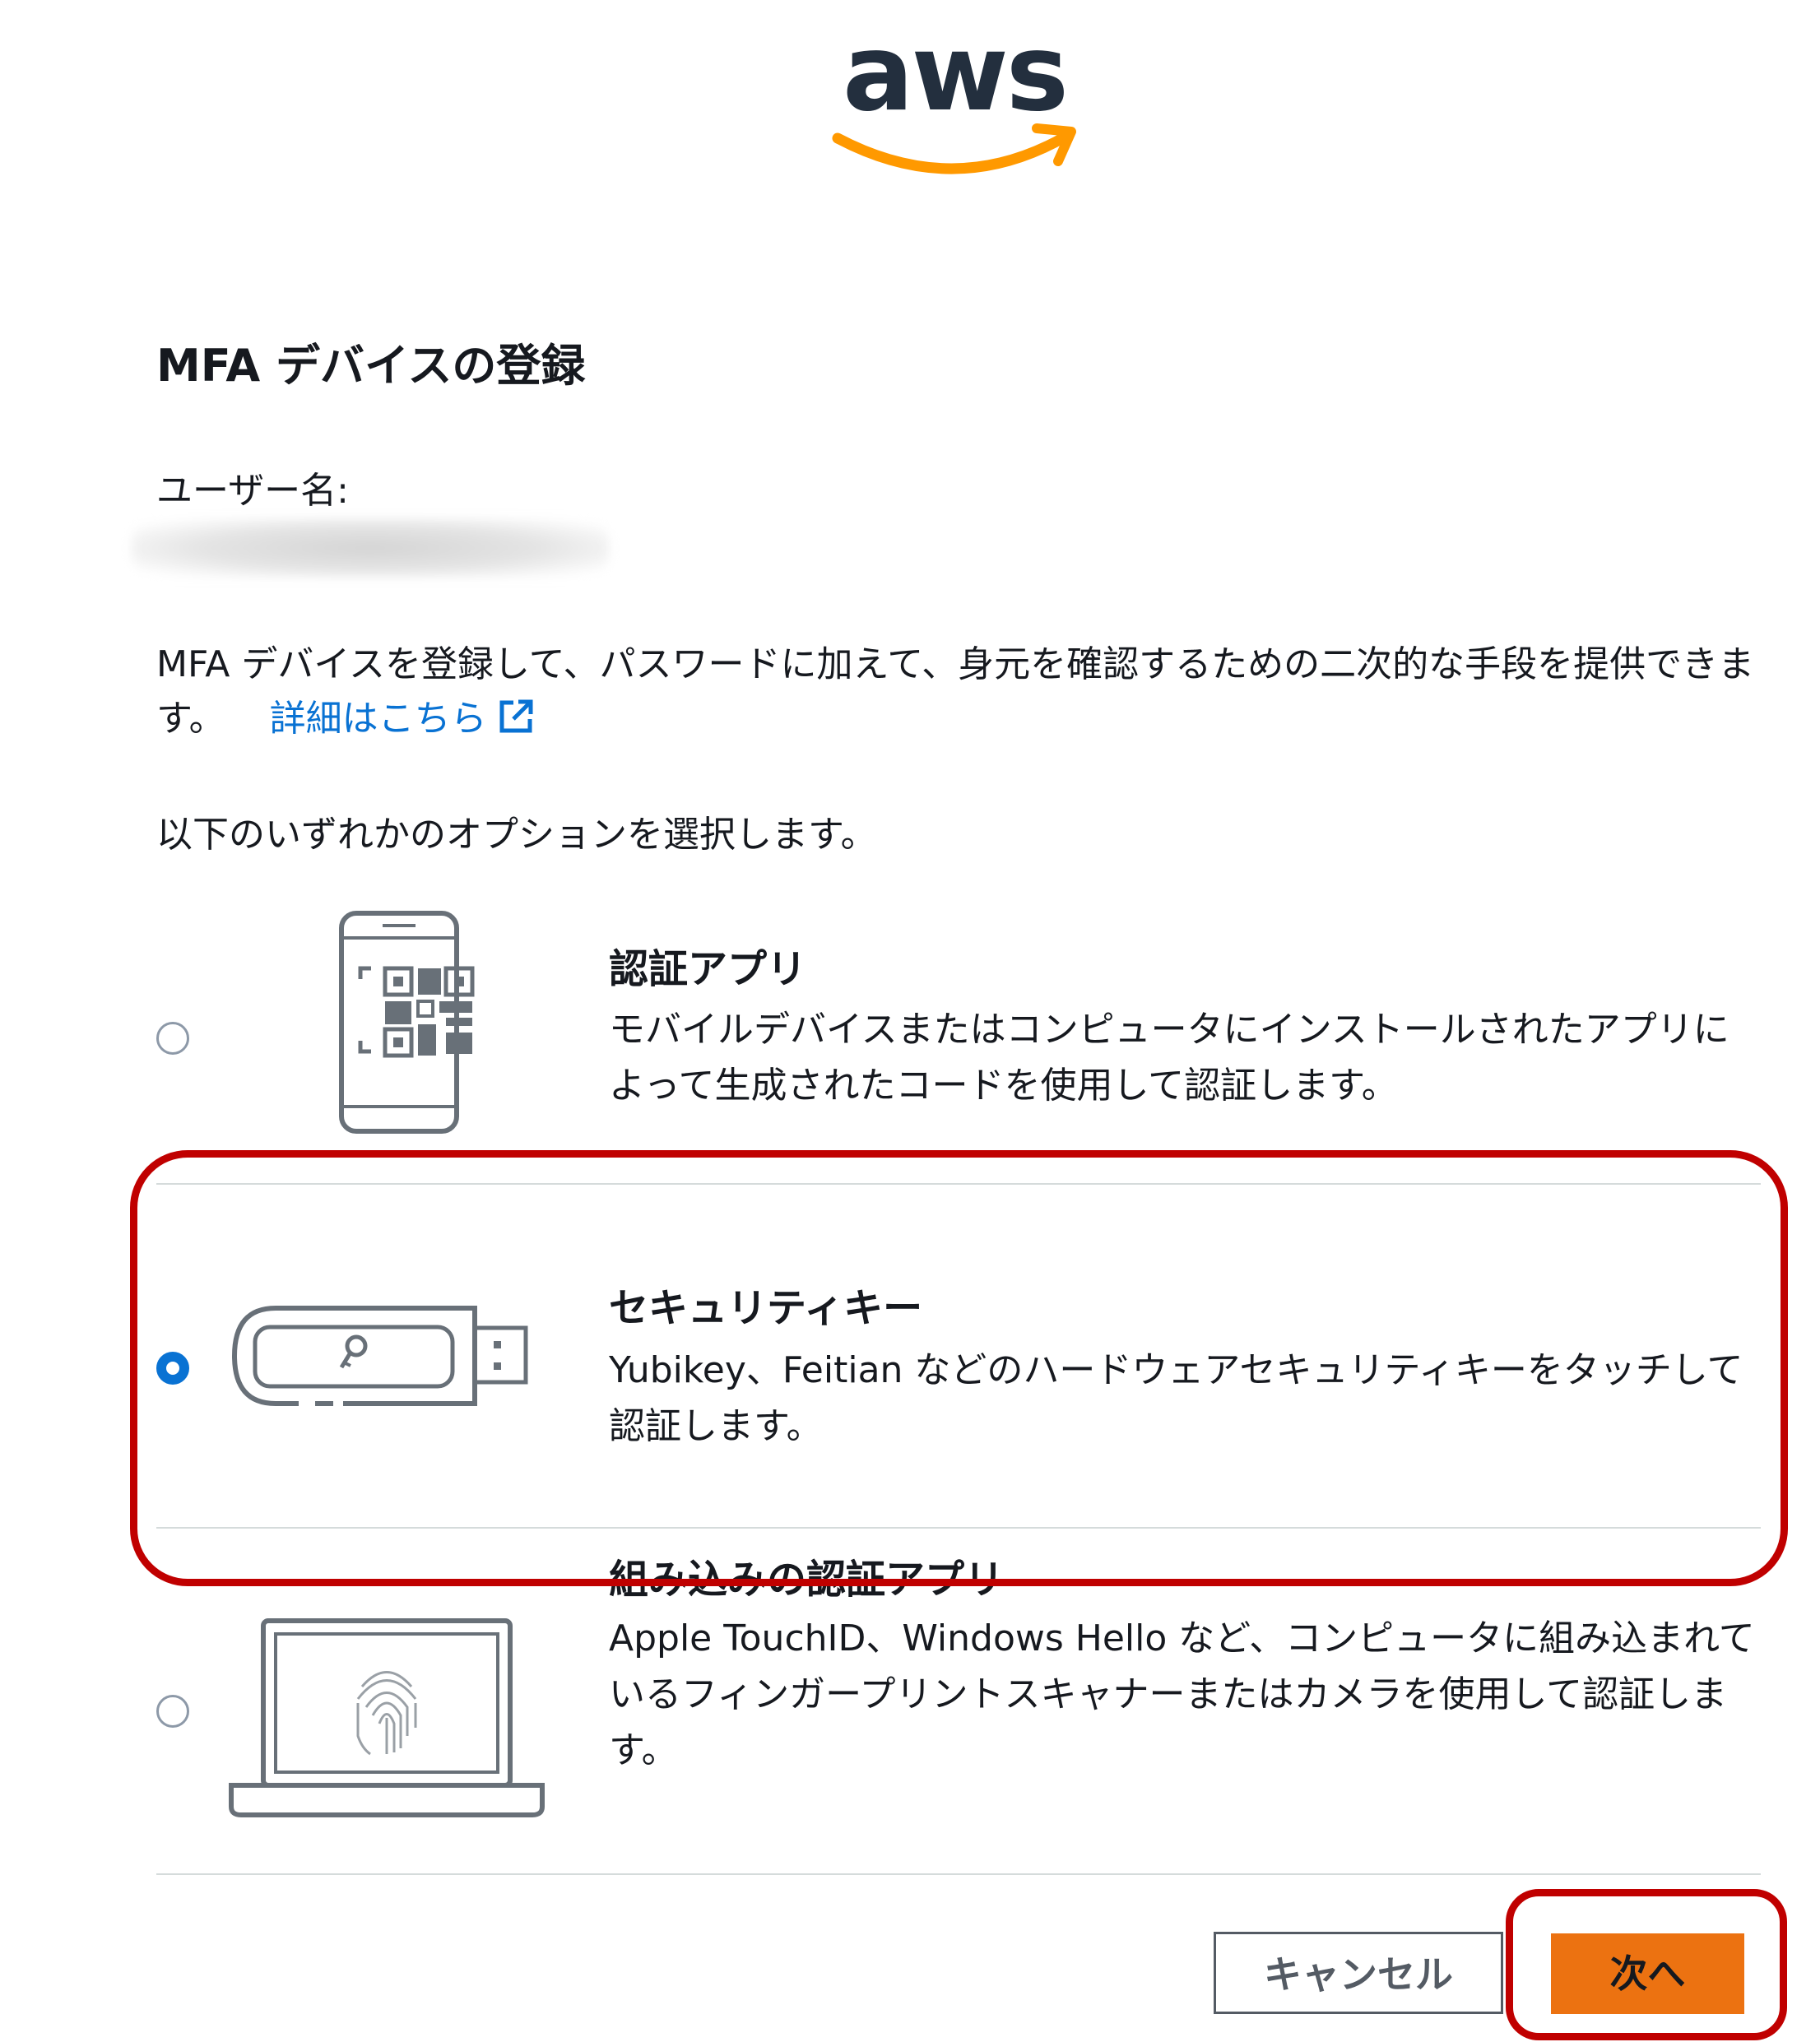 The width and height of the screenshot is (1820, 2042). I want to click on radio-built-in-authenticator, so click(172, 1711).